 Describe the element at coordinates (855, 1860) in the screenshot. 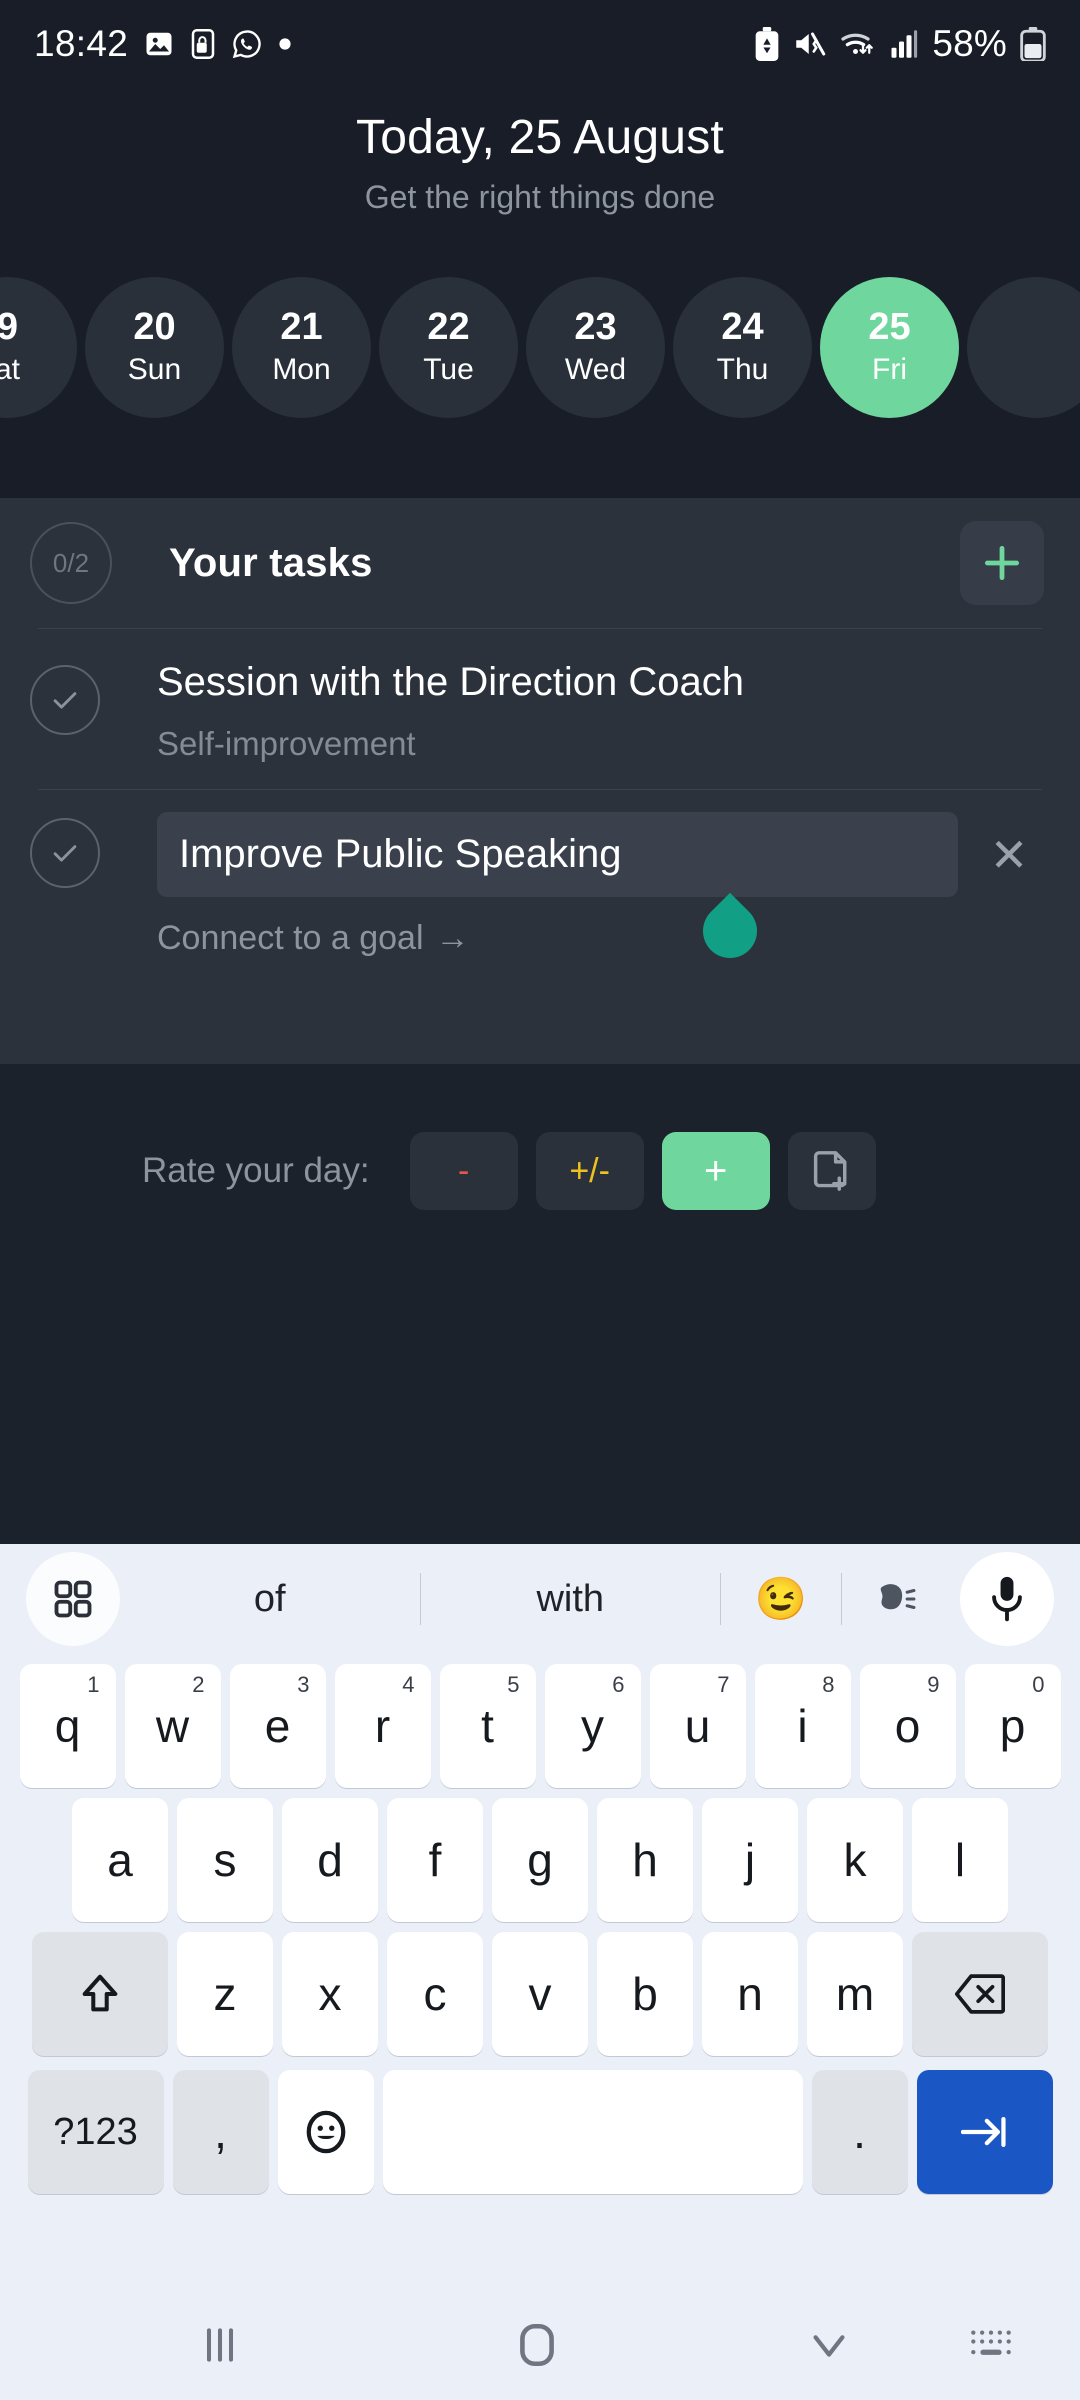

I see `key-k: k` at that location.